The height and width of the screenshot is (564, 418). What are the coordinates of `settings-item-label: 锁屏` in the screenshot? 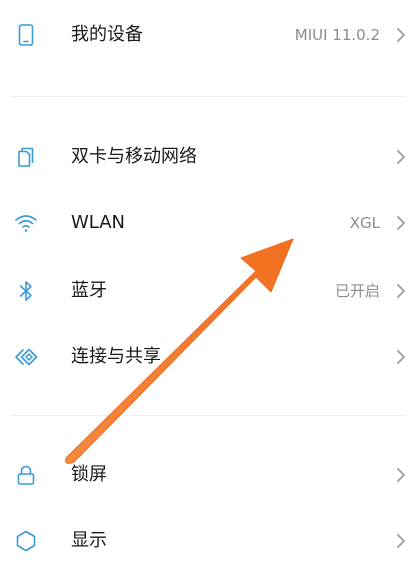 It's located at (89, 474).